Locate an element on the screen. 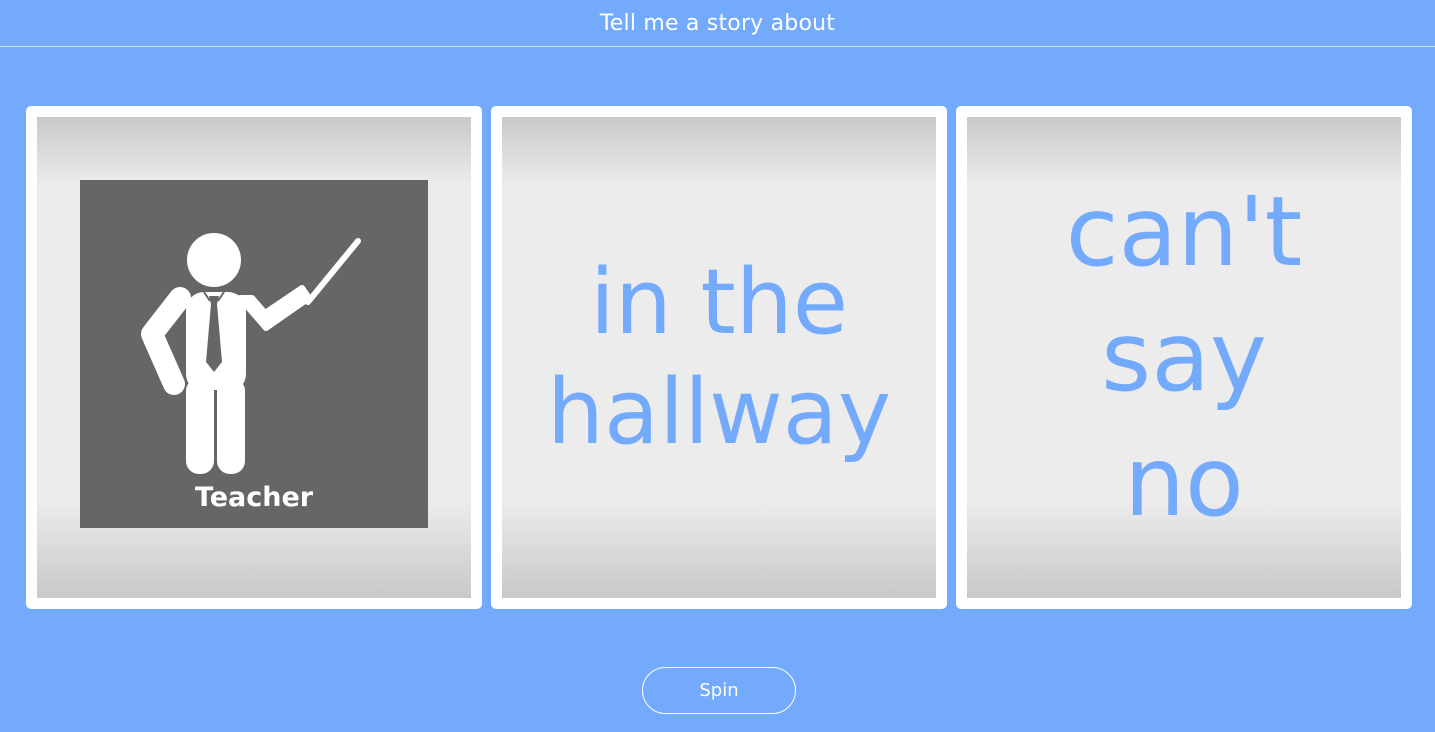  picture-label: Teacher is located at coordinates (254, 497).